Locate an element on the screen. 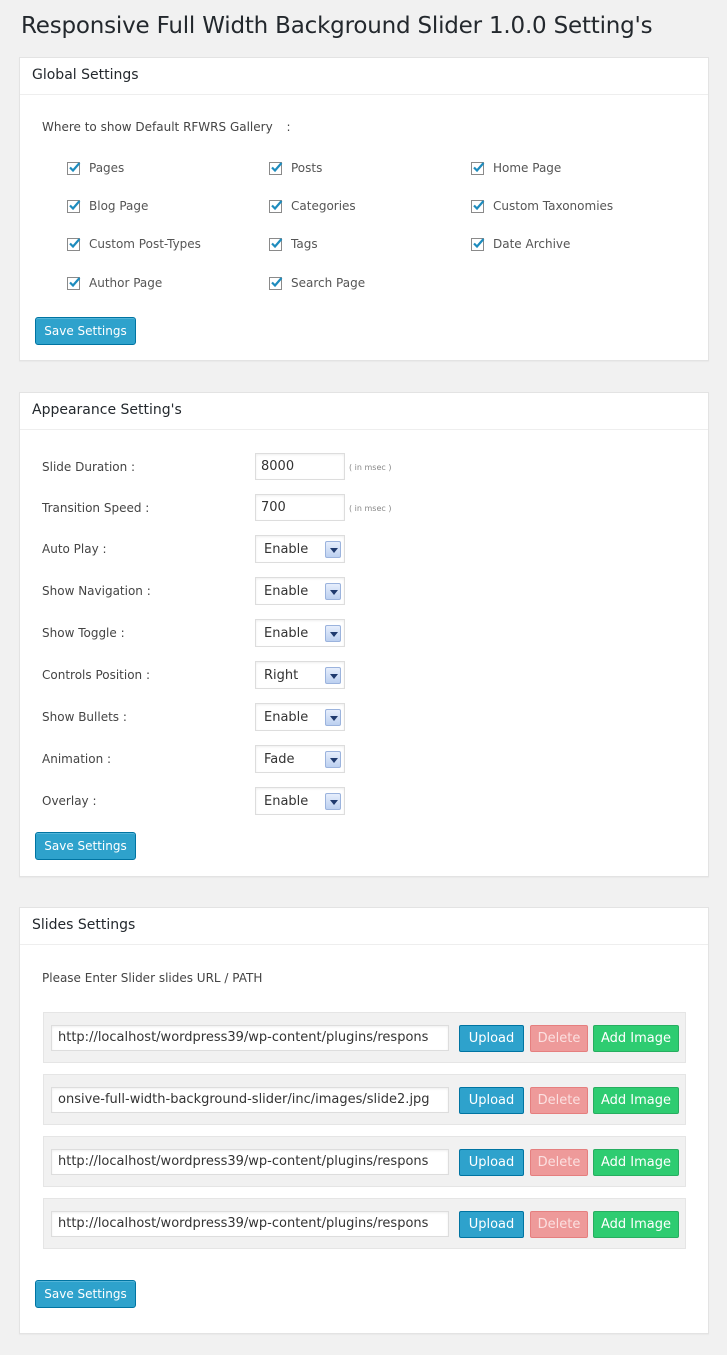  checkbox-item: Home Page is located at coordinates (516, 168).